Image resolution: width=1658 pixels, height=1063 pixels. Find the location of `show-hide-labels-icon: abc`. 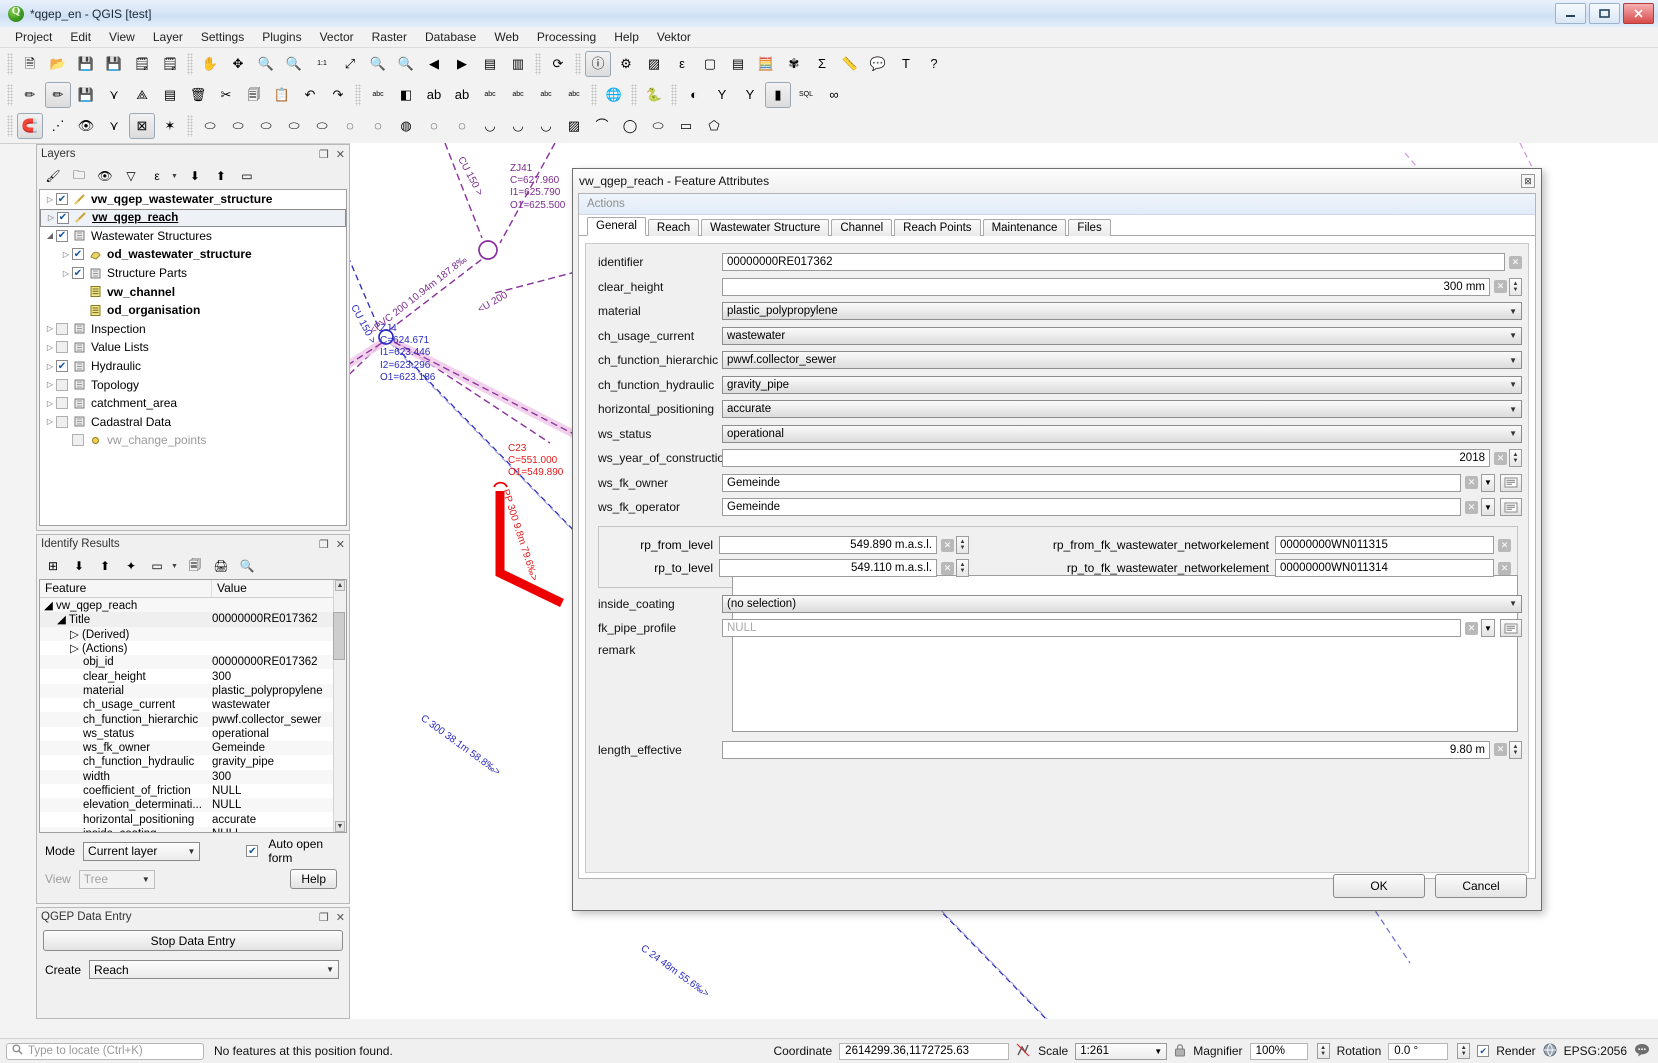

show-hide-labels-icon: abc is located at coordinates (490, 95).